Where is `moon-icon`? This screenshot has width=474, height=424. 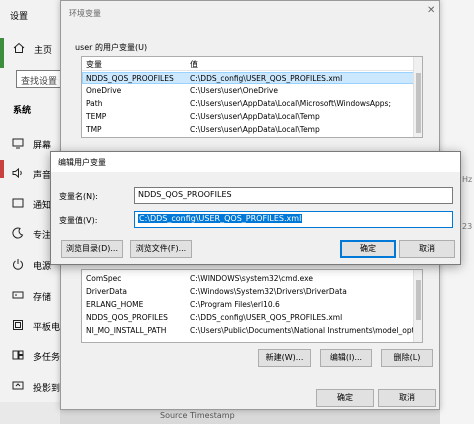
moon-icon is located at coordinates (18, 233).